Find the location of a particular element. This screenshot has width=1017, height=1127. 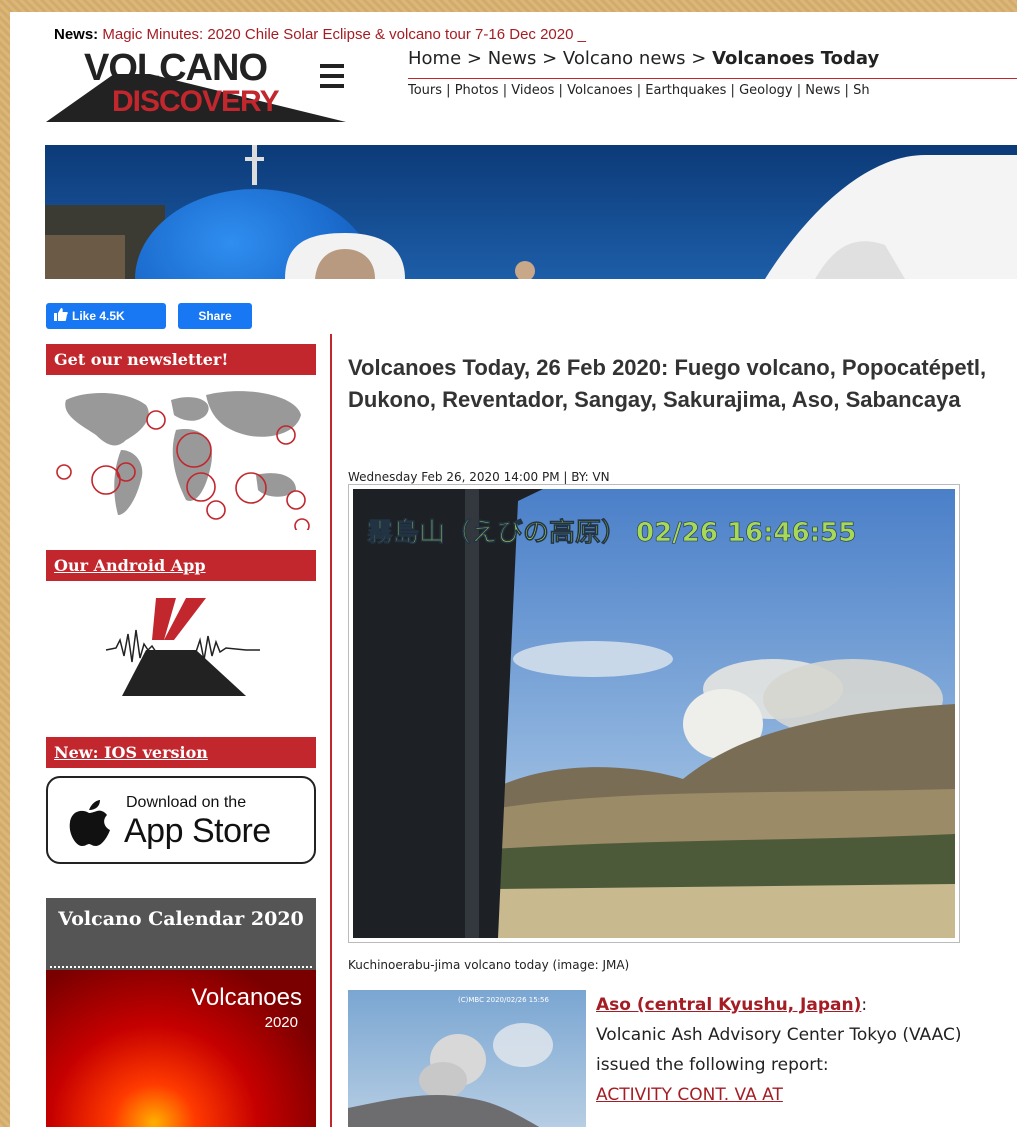

nav-earthquakes: Earthquakes is located at coordinates (685, 90).